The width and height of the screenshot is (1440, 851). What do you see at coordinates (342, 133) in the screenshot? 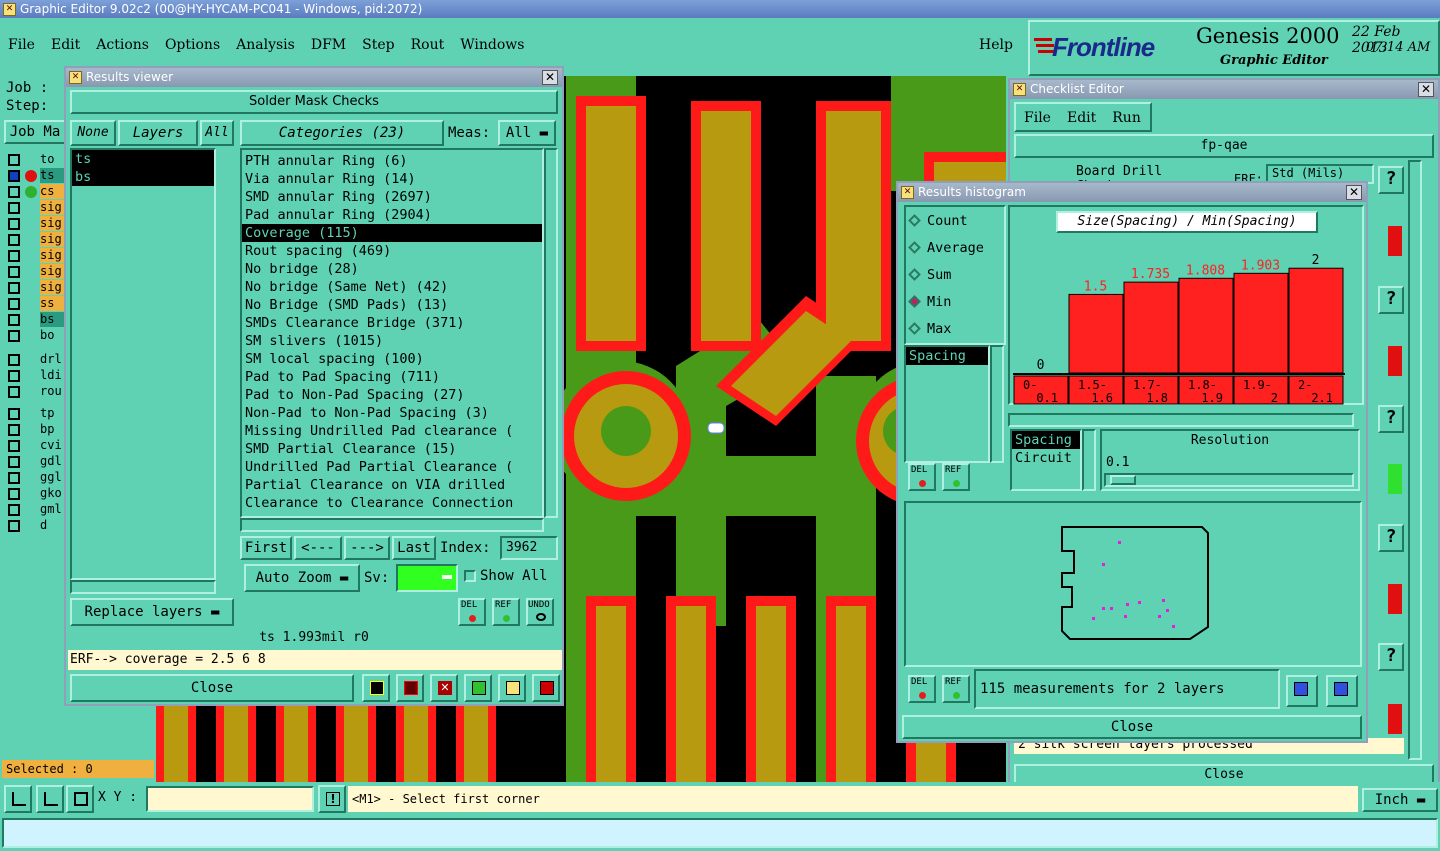
I see `categories-button: Categories (23)` at bounding box center [342, 133].